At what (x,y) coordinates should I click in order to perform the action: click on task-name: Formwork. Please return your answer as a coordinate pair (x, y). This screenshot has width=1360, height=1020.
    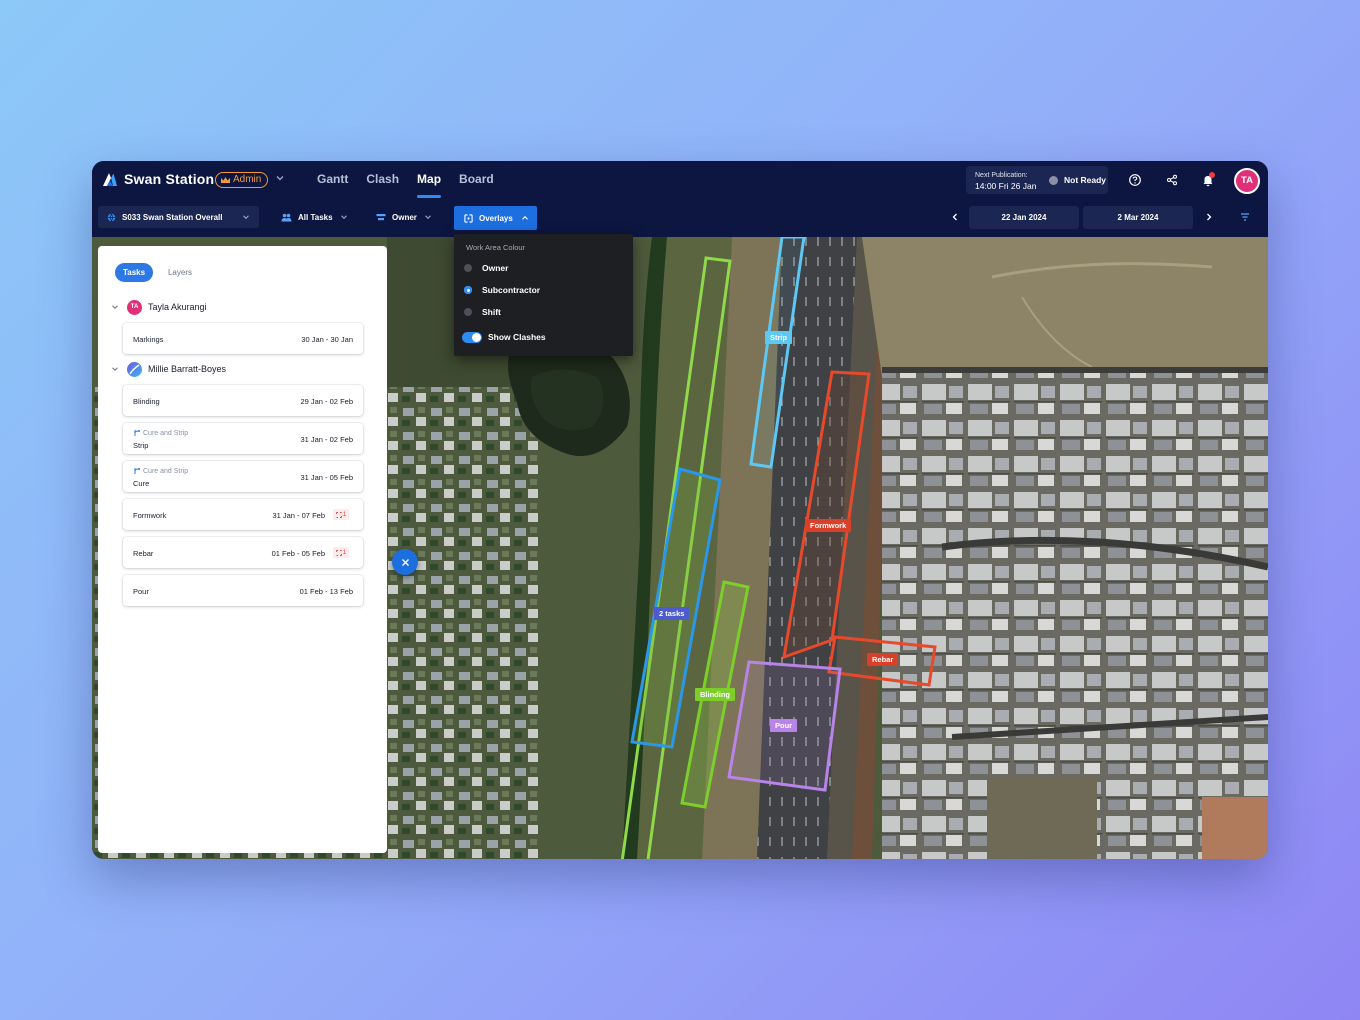
    Looking at the image, I should click on (150, 515).